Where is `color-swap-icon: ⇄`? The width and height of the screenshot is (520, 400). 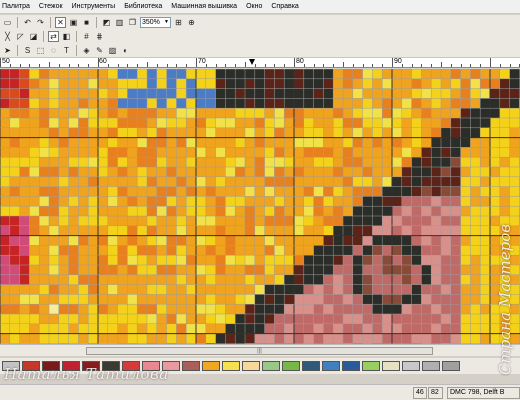
color-swap-icon: ⇄ is located at coordinates (53, 36).